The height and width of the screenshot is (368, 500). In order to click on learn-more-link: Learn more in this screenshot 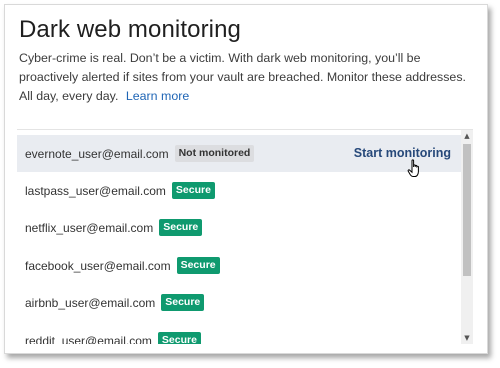, I will do `click(157, 96)`.